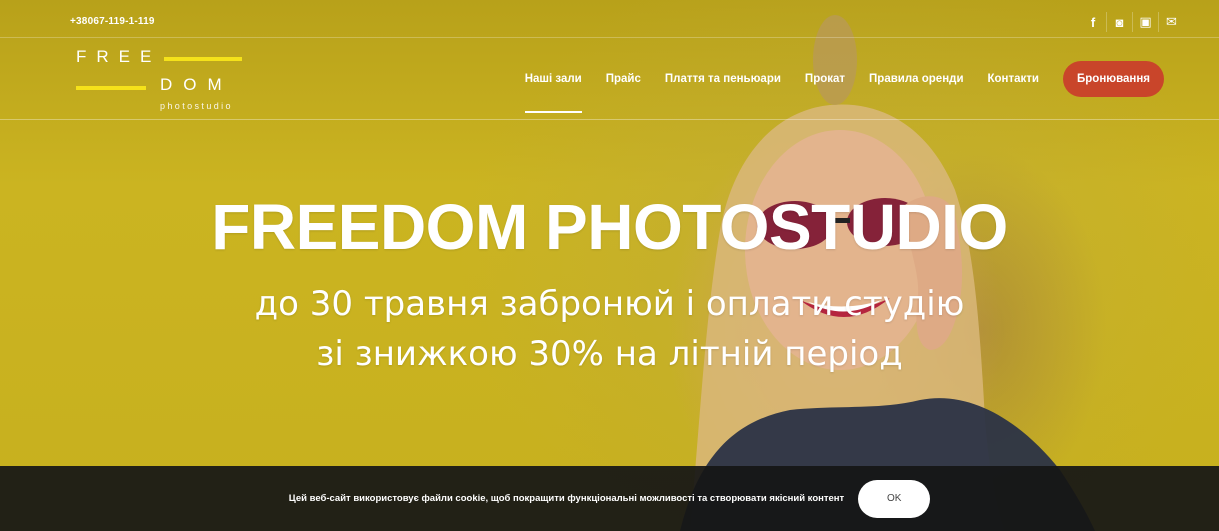 The height and width of the screenshot is (531, 1219). I want to click on social-links: f ◙ ▣ ✉, so click(1132, 22).